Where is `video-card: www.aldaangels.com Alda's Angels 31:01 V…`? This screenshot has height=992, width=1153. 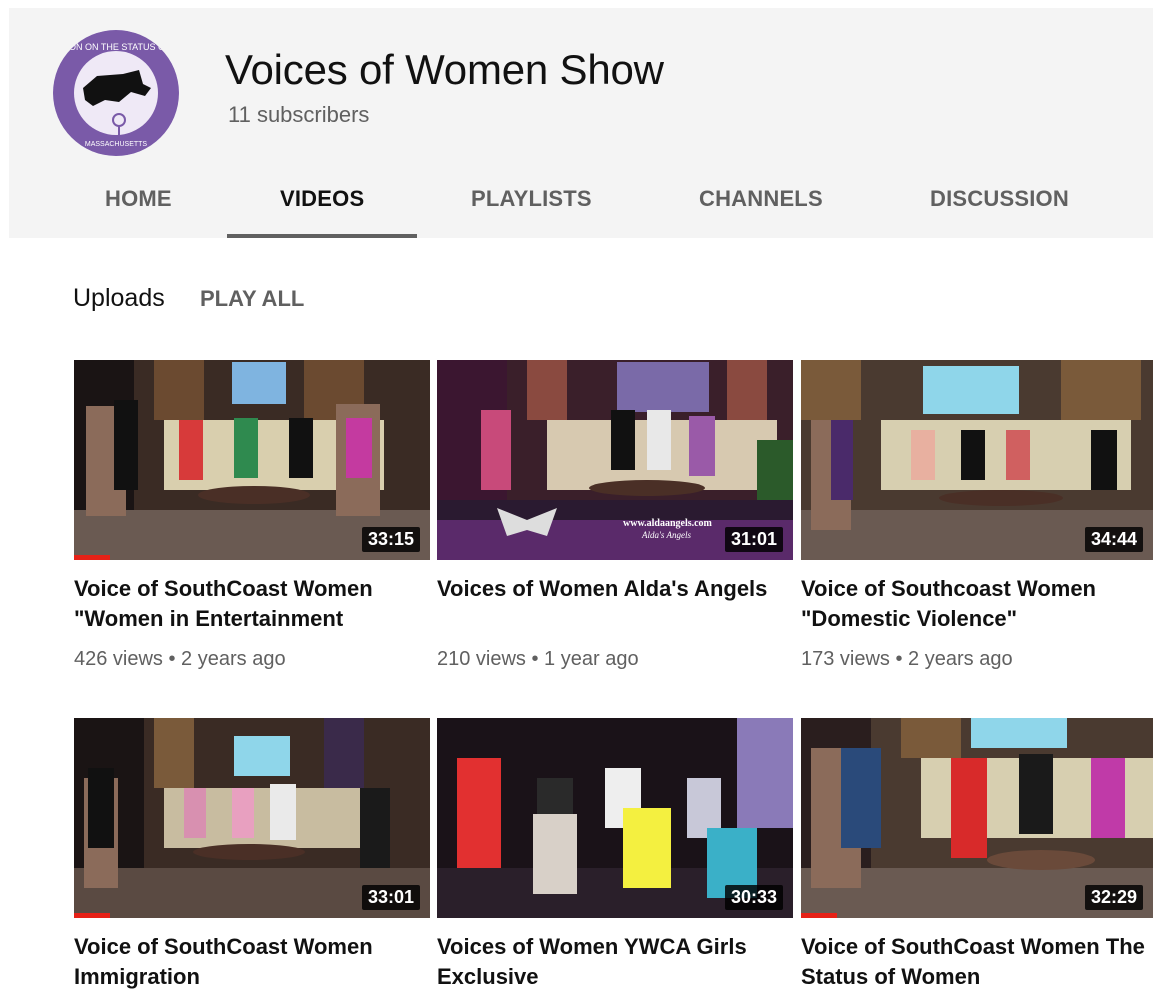 video-card: www.aldaangels.com Alda's Angels 31:01 V… is located at coordinates (615, 515).